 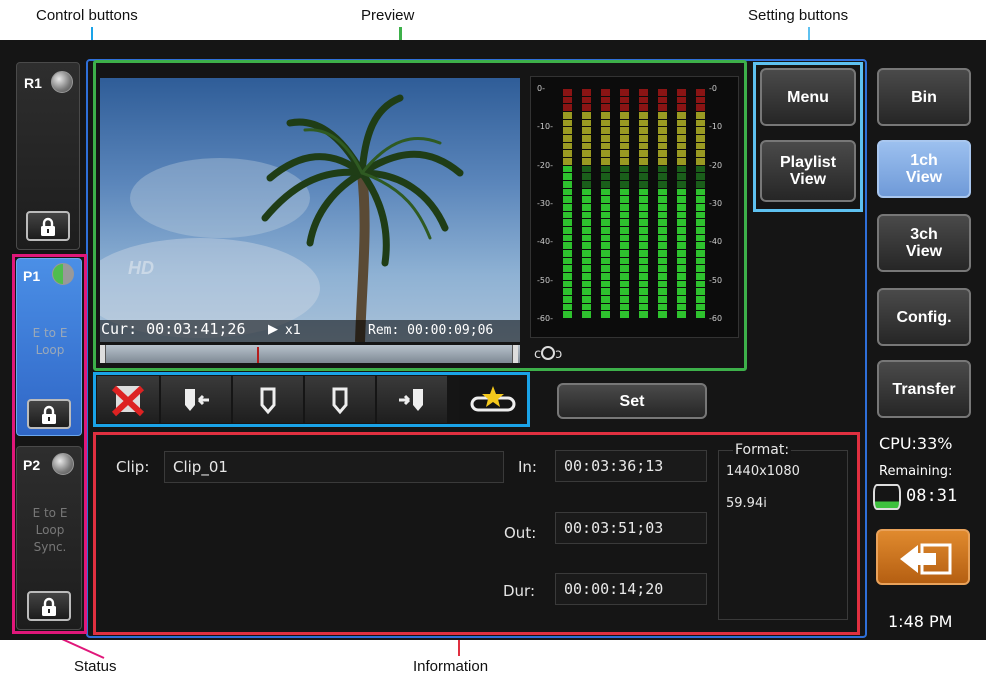 What do you see at coordinates (268, 399) in the screenshot?
I see `mark-in-button` at bounding box center [268, 399].